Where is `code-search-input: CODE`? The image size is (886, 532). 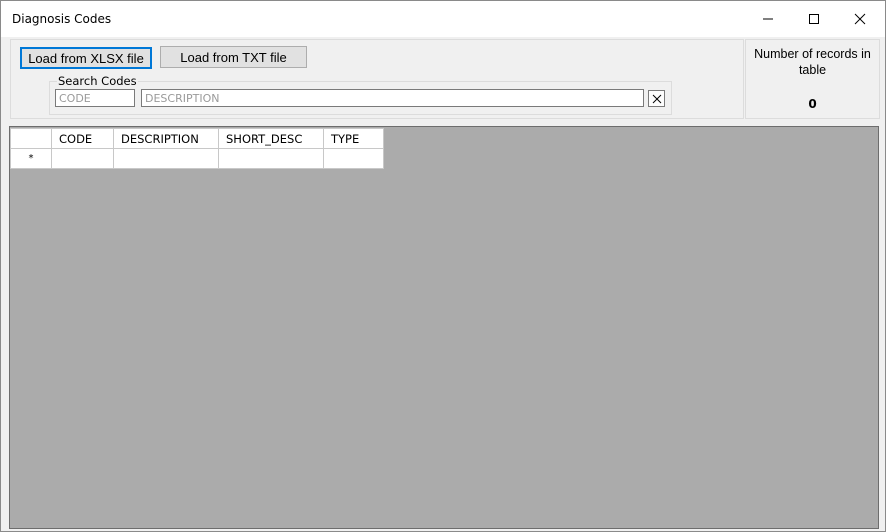 code-search-input: CODE is located at coordinates (95, 98).